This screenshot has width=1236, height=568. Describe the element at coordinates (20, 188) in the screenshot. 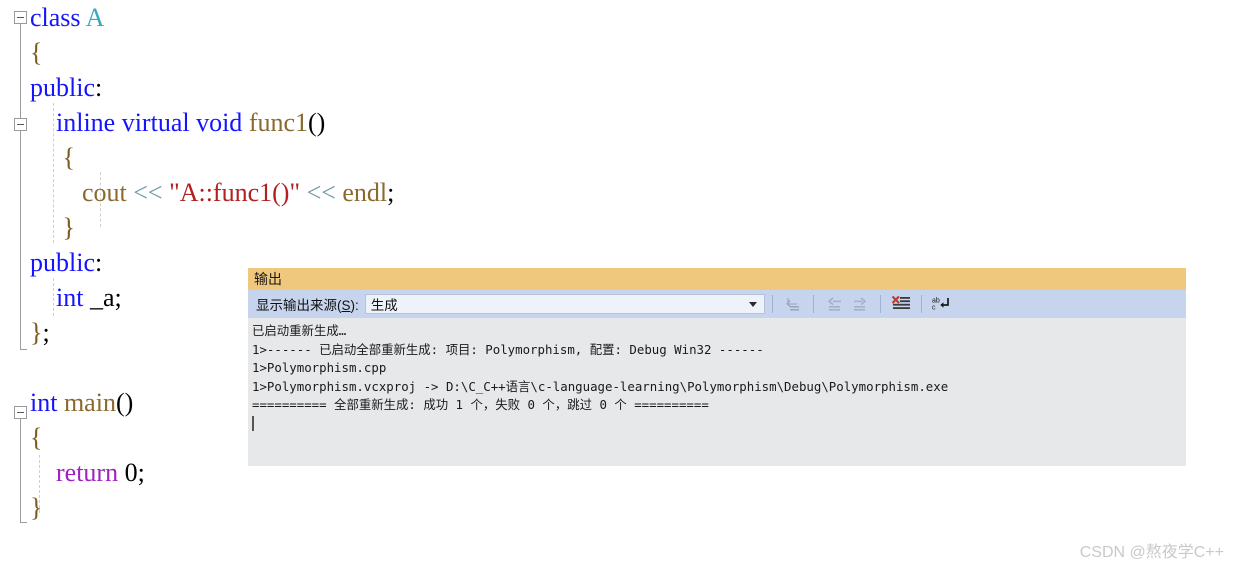

I see `fold-guide-func1` at that location.